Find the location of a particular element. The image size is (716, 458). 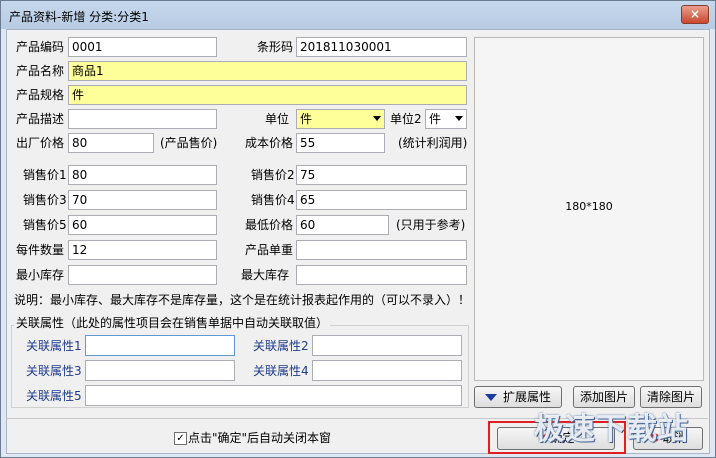

product-desc-input is located at coordinates (142, 119).